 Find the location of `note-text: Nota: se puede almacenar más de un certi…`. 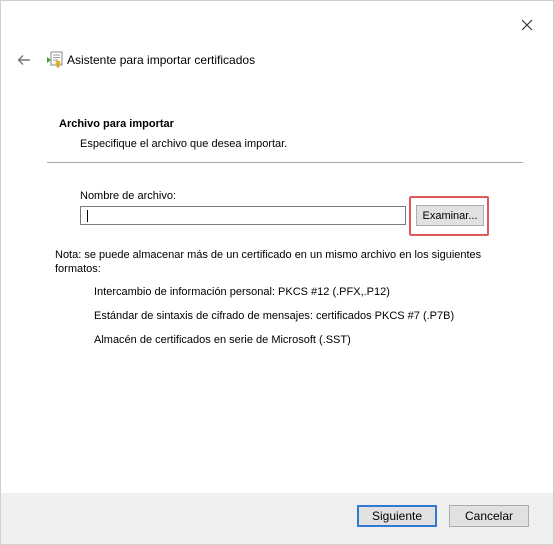

note-text: Nota: se puede almacenar más de un certi… is located at coordinates (268, 262).